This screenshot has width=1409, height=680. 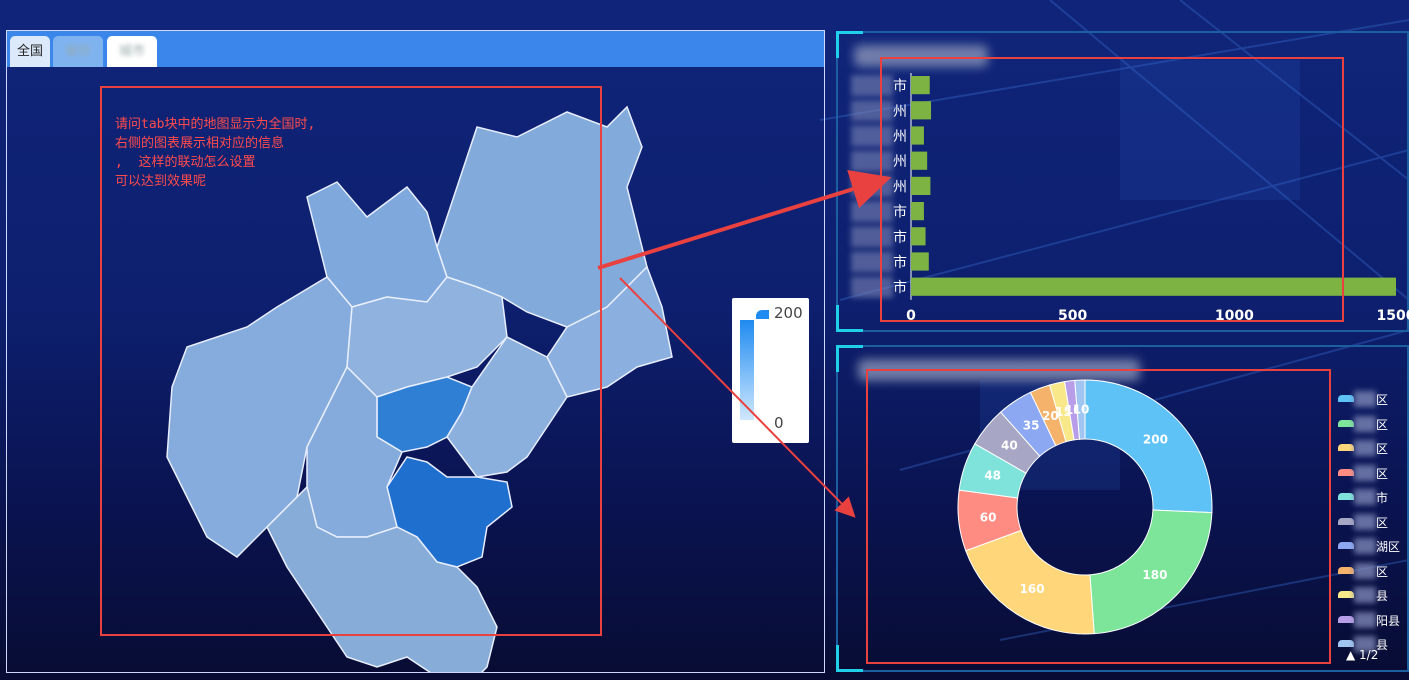 I want to click on annotation-arrows, so click(x=744, y=343).